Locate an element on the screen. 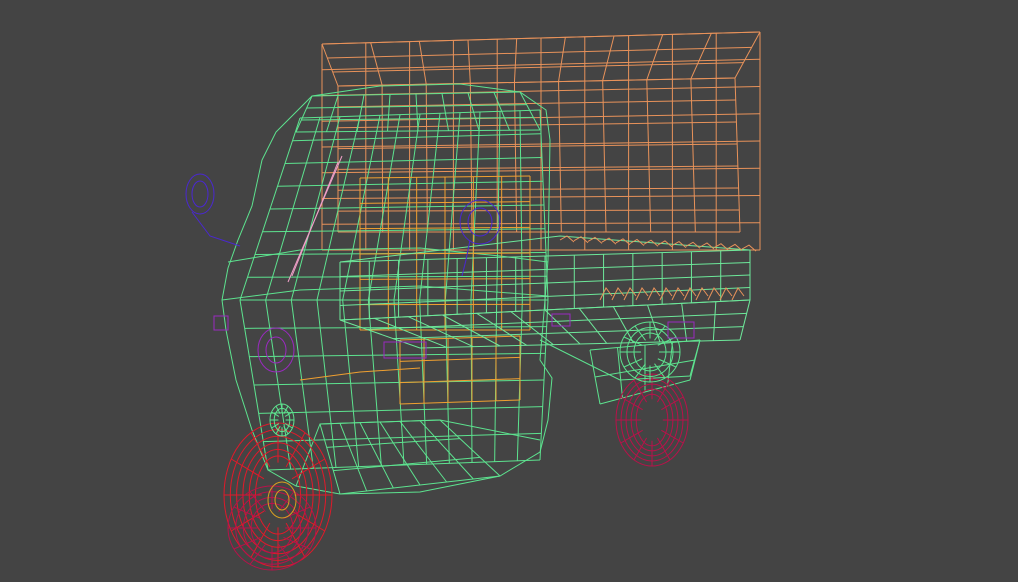 This screenshot has width=1018, height=582. cab-floor-line is located at coordinates (418, 453).